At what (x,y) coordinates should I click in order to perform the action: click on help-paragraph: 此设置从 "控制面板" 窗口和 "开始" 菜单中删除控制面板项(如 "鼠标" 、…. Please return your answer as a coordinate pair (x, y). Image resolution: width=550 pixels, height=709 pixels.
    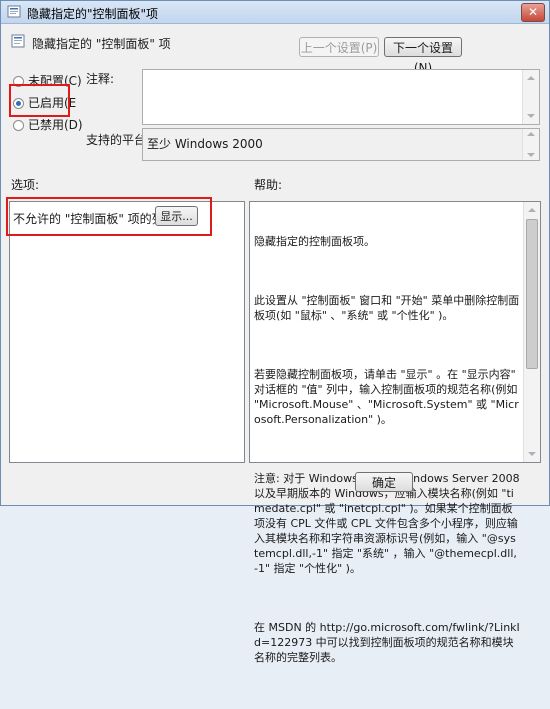
    Looking at the image, I should click on (387, 308).